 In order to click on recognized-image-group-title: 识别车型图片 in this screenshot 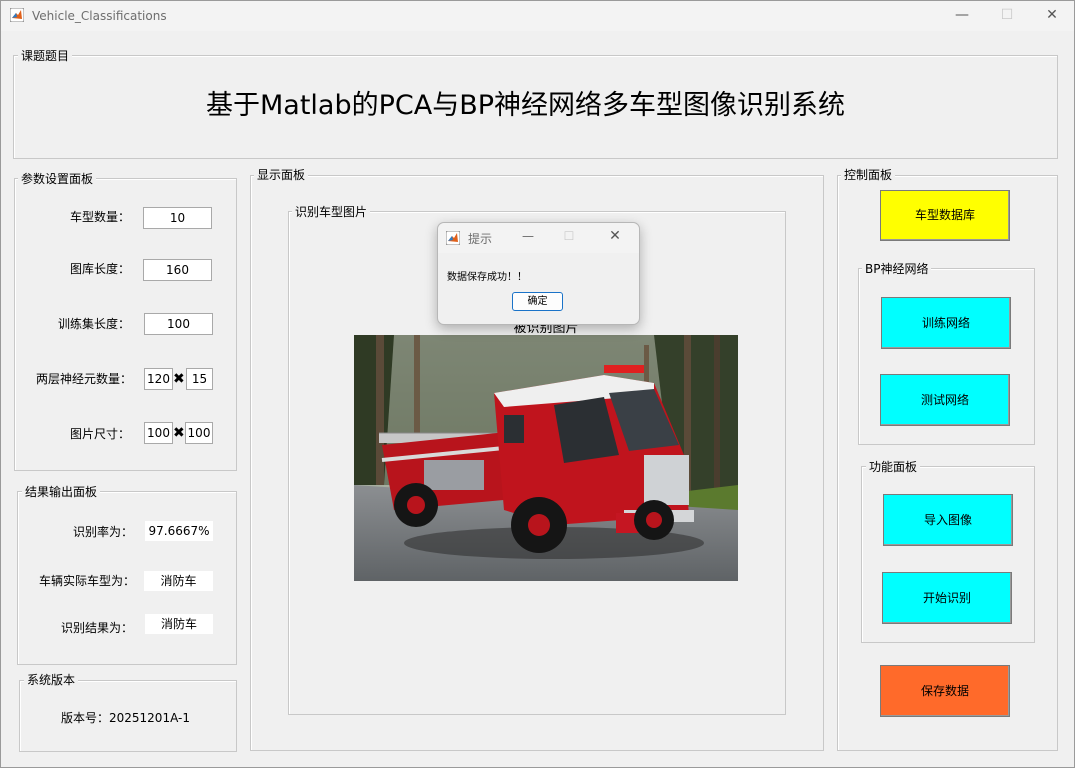, I will do `click(331, 212)`.